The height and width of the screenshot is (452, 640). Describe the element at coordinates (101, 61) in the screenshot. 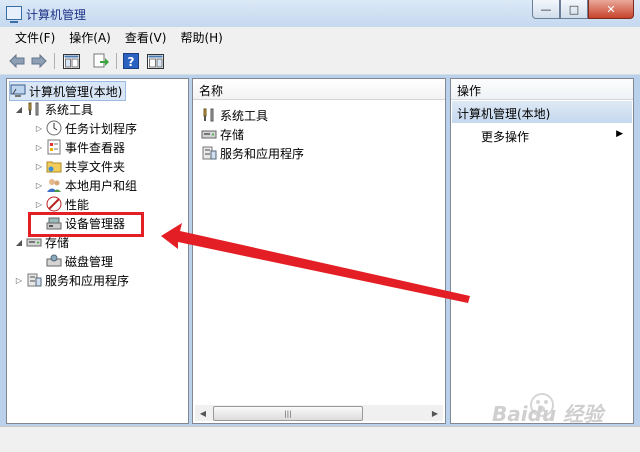

I see `export-icon` at that location.